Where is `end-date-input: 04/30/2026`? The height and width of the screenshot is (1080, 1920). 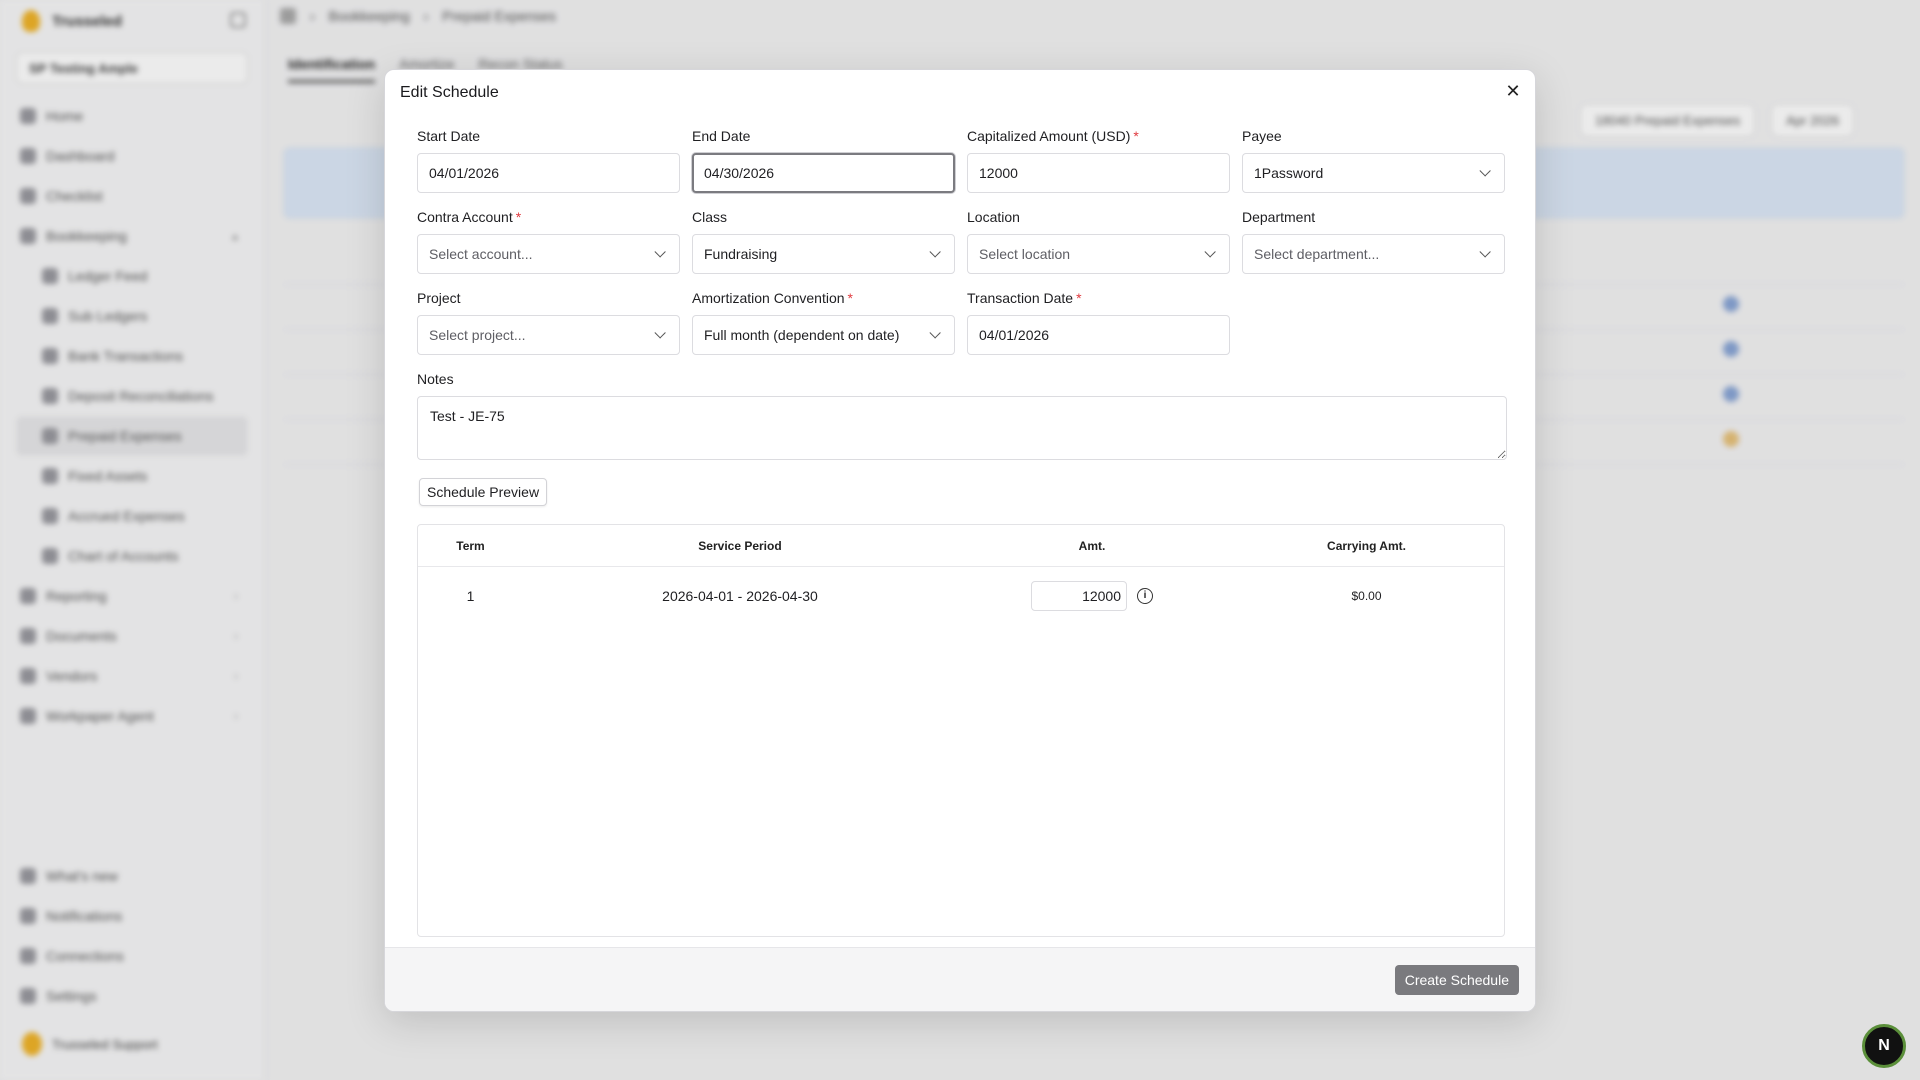
end-date-input: 04/30/2026 is located at coordinates (823, 173).